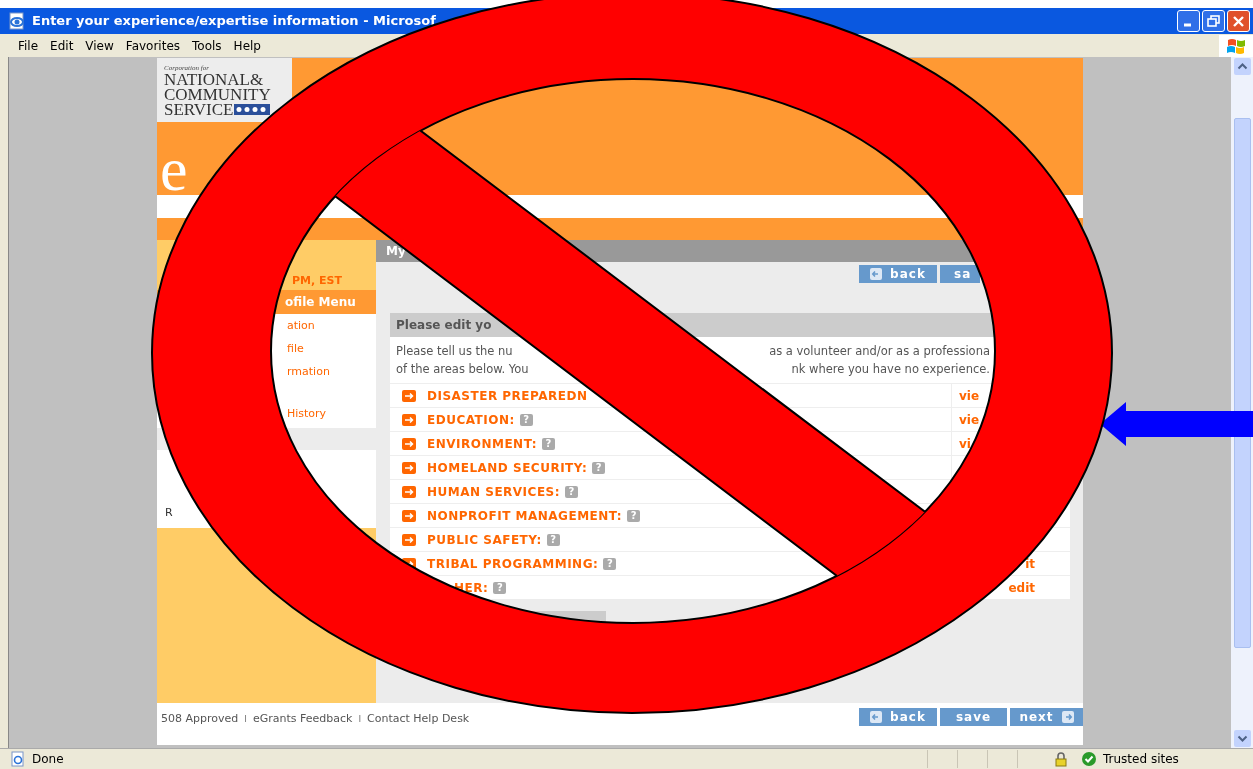  Describe the element at coordinates (1030, 563) in the screenshot. I see `edit-link: it` at that location.